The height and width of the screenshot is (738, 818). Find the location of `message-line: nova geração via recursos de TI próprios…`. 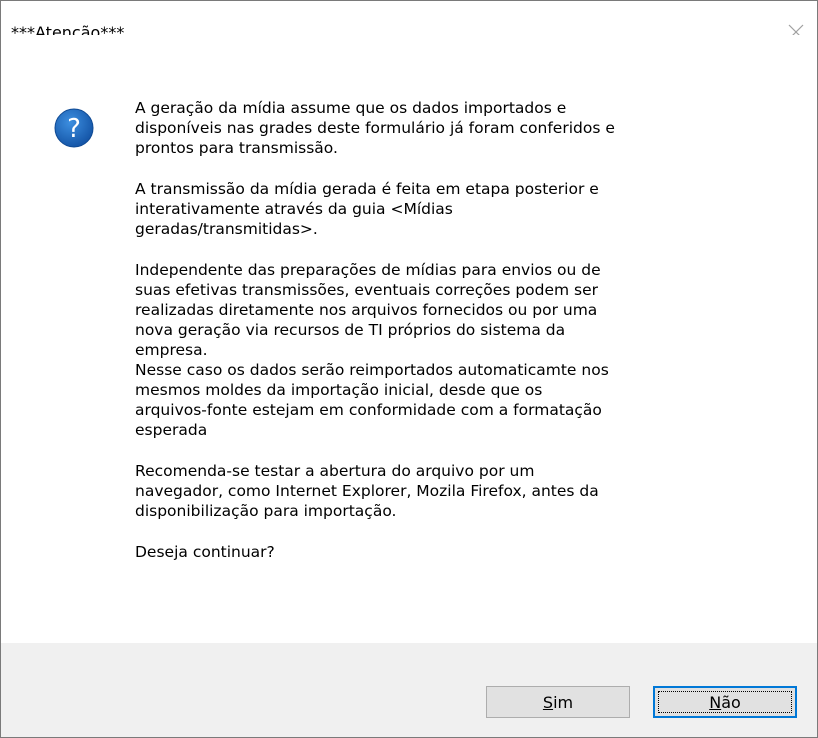

message-line: nova geração via recursos de TI próprios… is located at coordinates (350, 330).